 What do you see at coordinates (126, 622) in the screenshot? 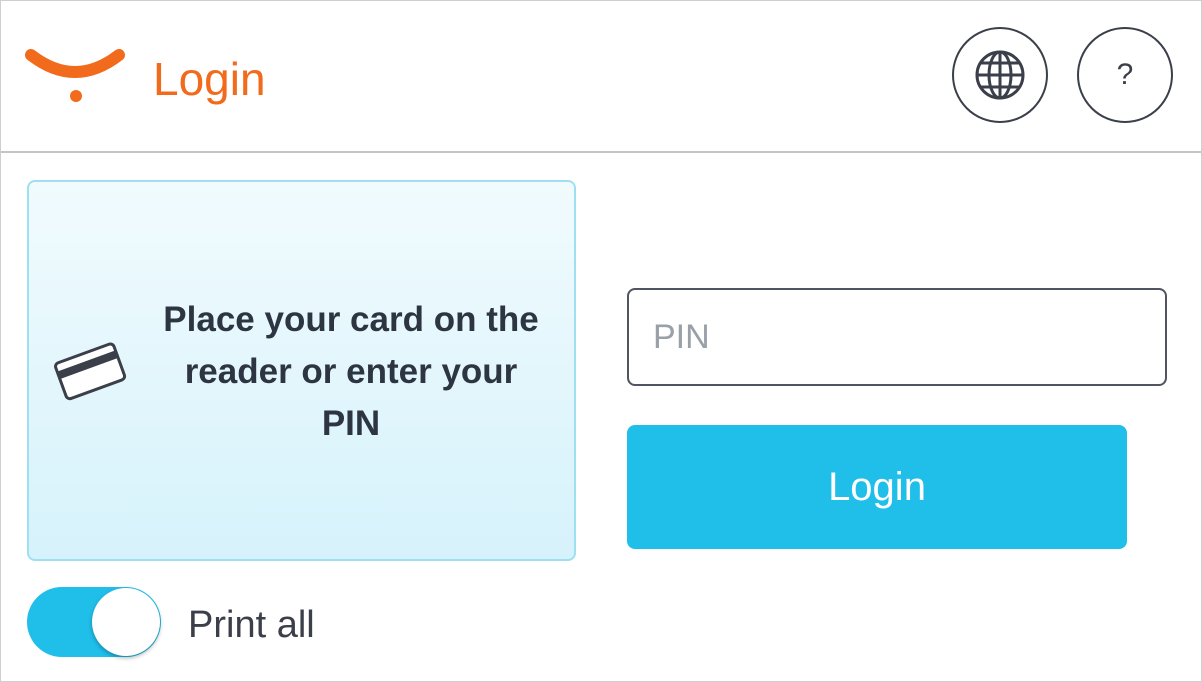
I see `toggle-knob` at bounding box center [126, 622].